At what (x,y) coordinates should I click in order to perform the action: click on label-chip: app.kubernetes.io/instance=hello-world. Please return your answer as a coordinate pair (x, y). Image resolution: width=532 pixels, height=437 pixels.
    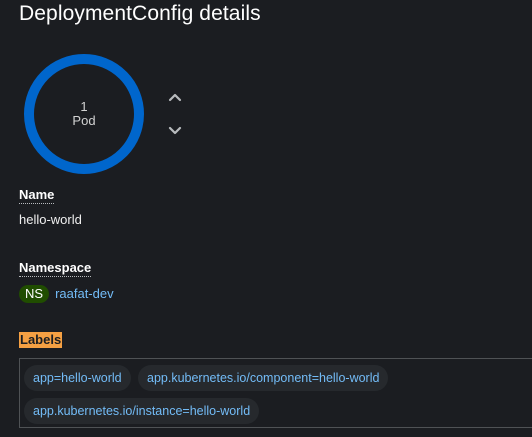
    Looking at the image, I should click on (142, 411).